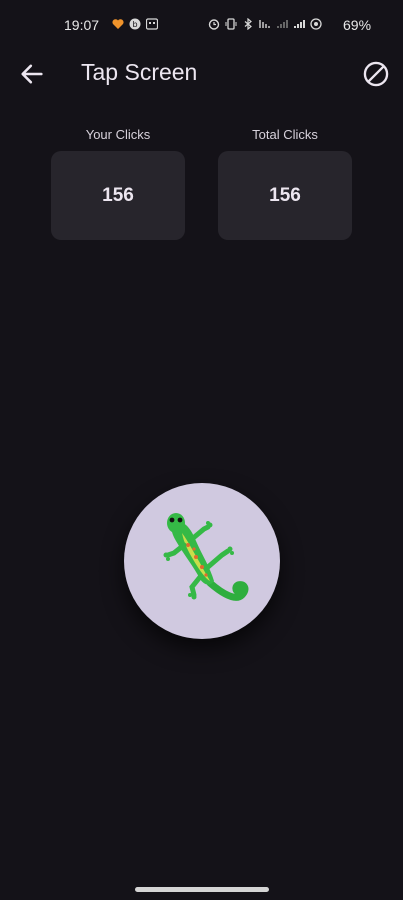  I want to click on lizard-icon, so click(206, 557).